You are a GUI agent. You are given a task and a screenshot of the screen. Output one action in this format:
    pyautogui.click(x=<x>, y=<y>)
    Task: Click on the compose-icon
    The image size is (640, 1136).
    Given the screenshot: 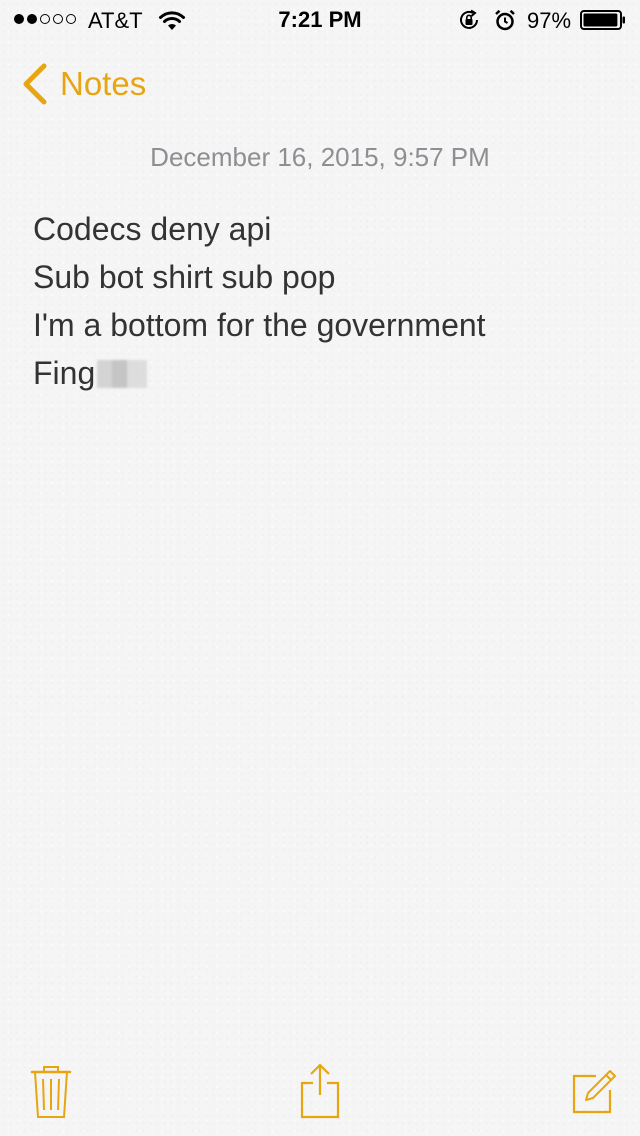 What is the action you would take?
    pyautogui.click(x=594, y=1092)
    